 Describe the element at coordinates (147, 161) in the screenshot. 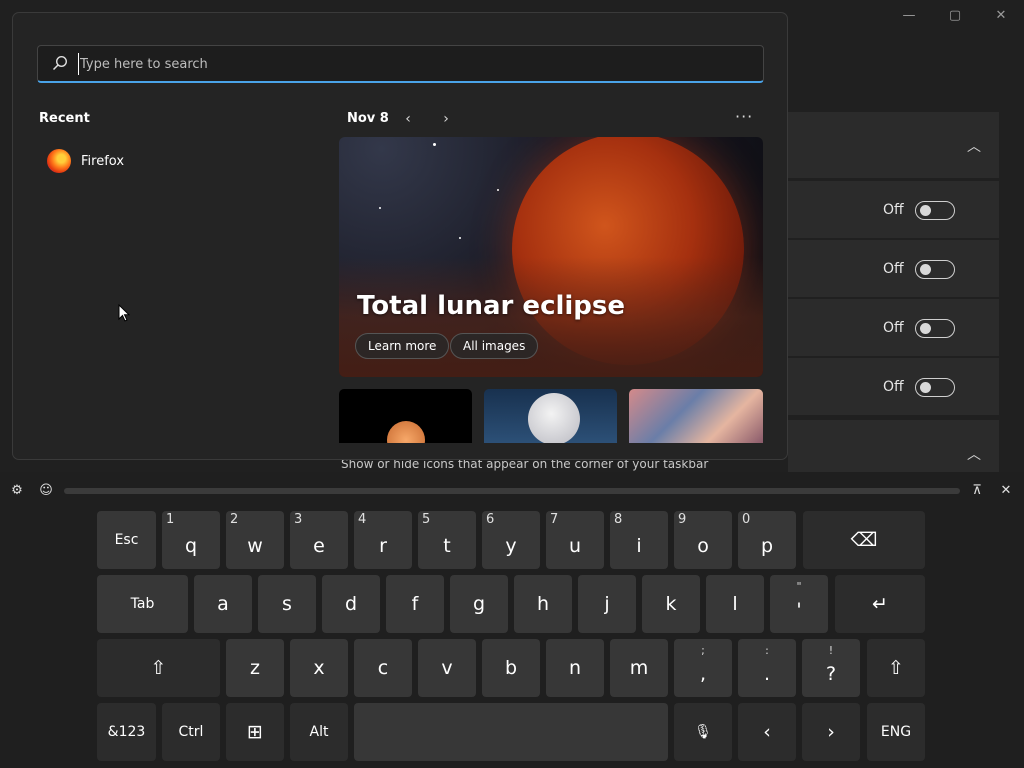

I see `recent-item-firefox: Firefox` at that location.